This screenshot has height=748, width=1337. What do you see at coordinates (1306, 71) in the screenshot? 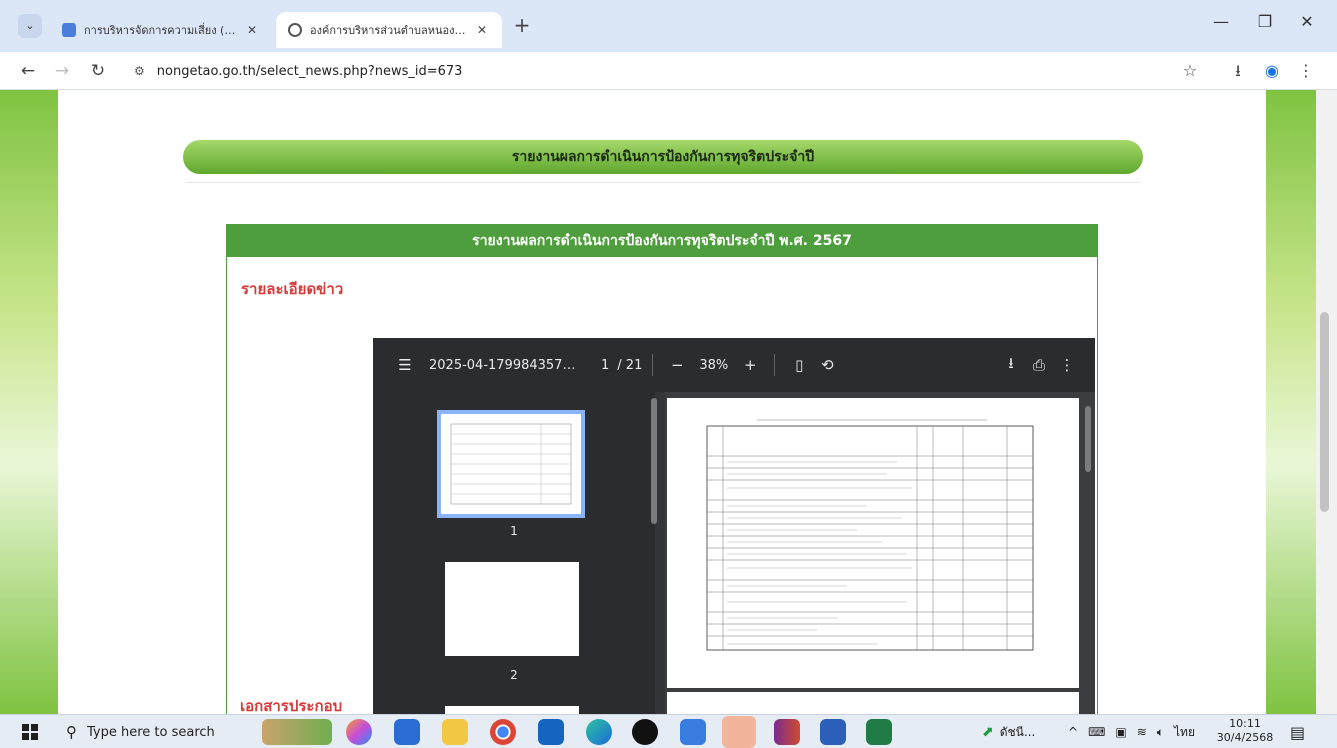
I see `menu-kebab-icon: ⋮` at bounding box center [1306, 71].